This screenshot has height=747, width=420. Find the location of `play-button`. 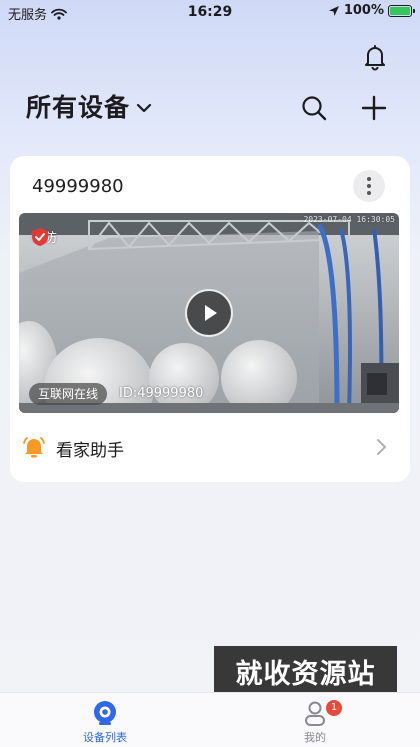

play-button is located at coordinates (209, 313).